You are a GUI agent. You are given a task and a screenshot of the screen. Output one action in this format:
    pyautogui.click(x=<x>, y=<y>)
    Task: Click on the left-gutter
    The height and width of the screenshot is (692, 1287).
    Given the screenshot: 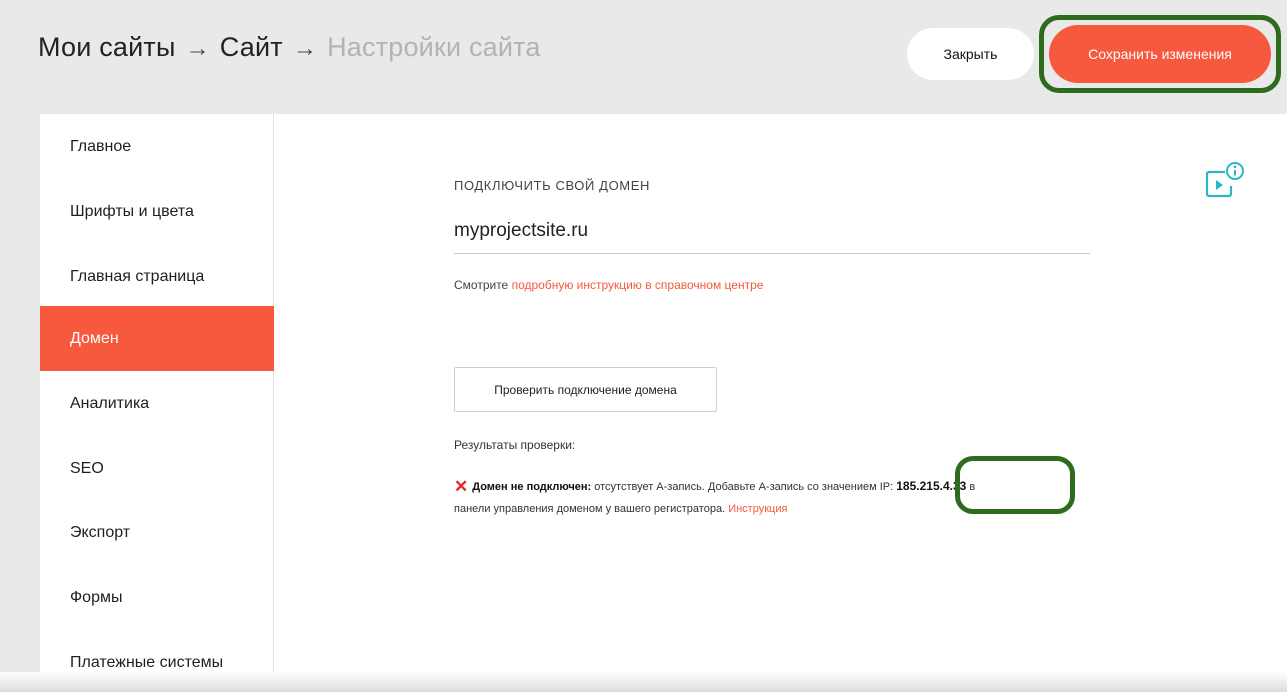 What is the action you would take?
    pyautogui.click(x=20, y=403)
    